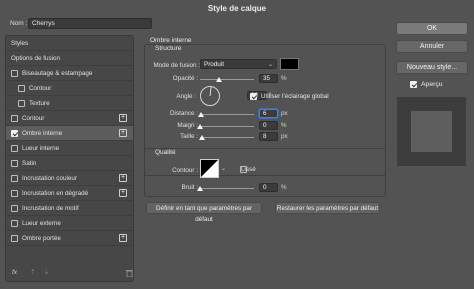 The image size is (474, 289). What do you see at coordinates (69, 223) in the screenshot?
I see `style-item: Lueur externe` at bounding box center [69, 223].